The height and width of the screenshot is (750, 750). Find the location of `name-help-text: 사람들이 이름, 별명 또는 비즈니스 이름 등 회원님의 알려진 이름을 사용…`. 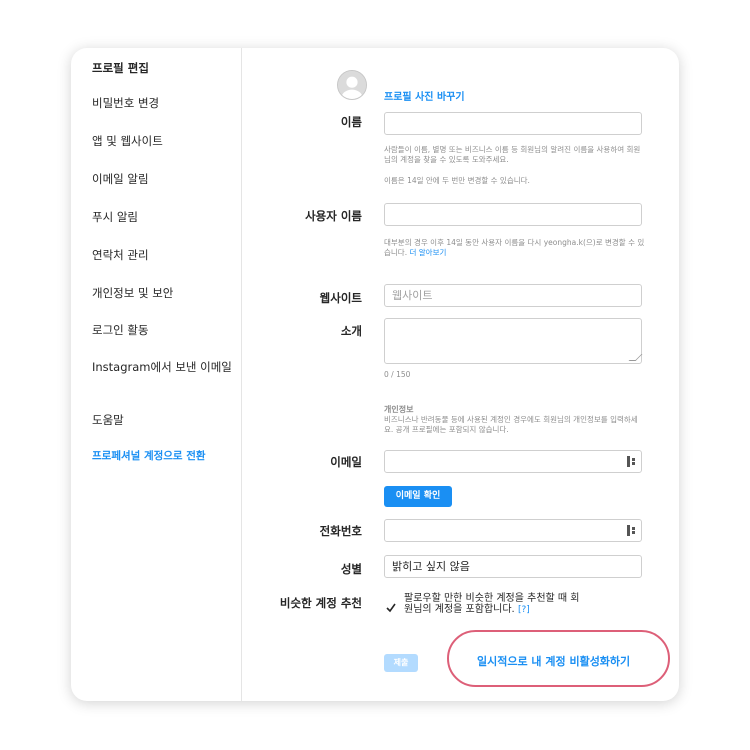

name-help-text: 사람들이 이름, 별명 또는 비즈니스 이름 등 회원님의 알려진 이름을 사용… is located at coordinates (512, 154).